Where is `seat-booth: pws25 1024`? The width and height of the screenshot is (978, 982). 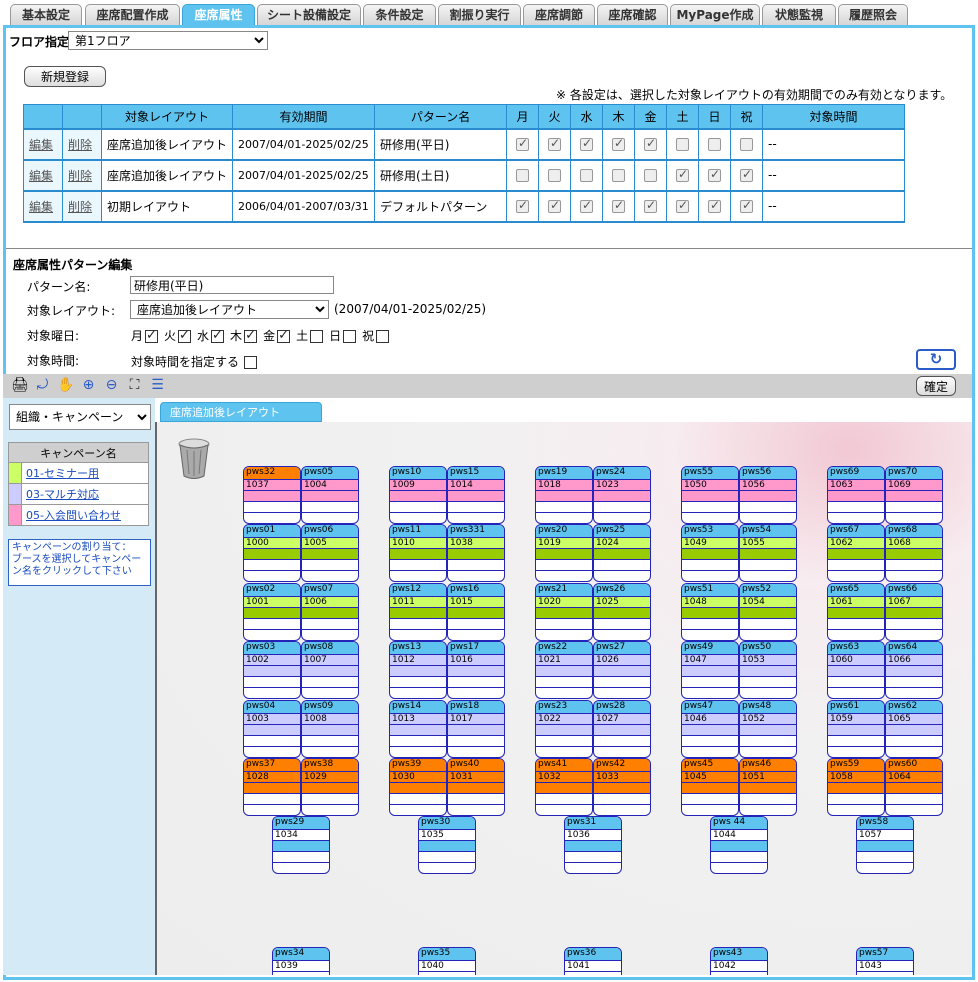
seat-booth: pws25 1024 is located at coordinates (622, 553).